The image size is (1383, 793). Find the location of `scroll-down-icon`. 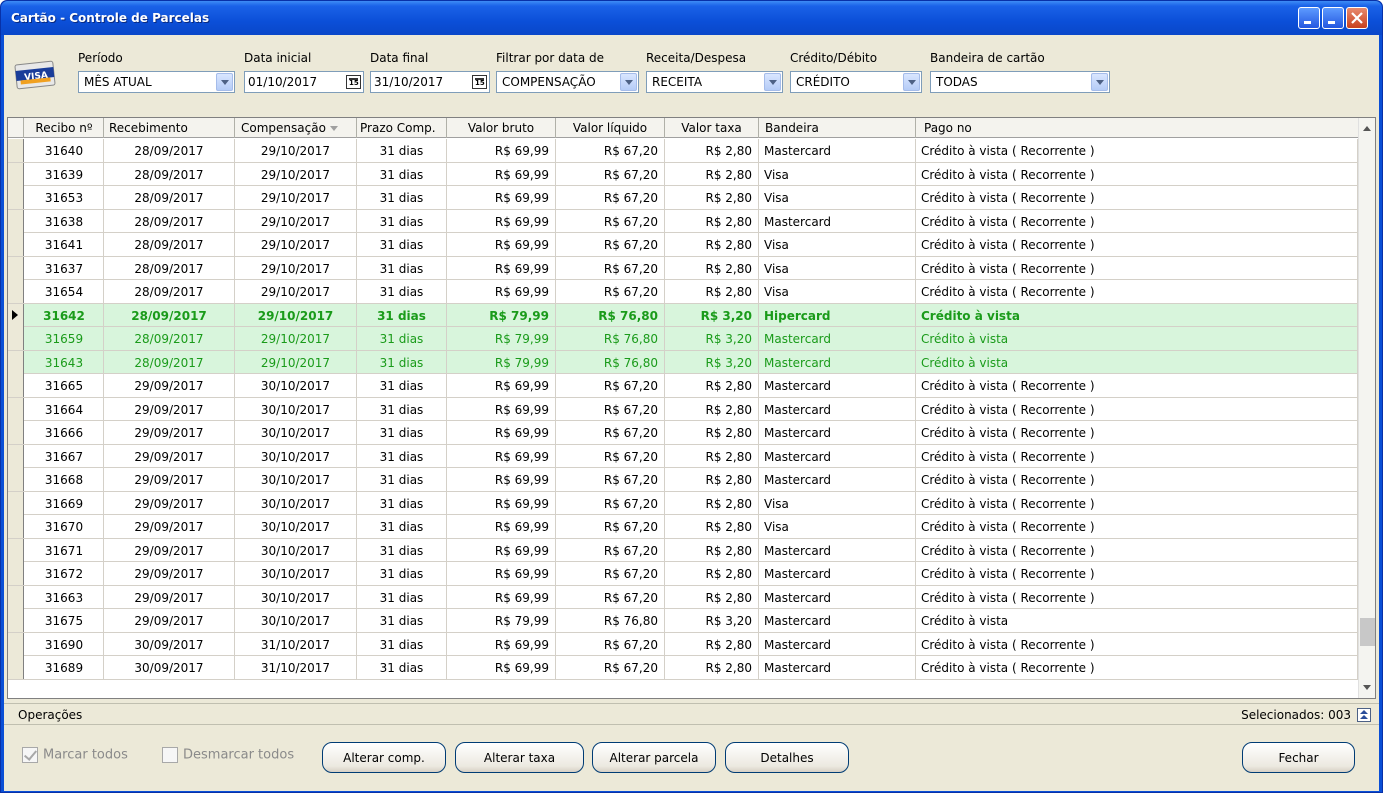

scroll-down-icon is located at coordinates (1367, 687).